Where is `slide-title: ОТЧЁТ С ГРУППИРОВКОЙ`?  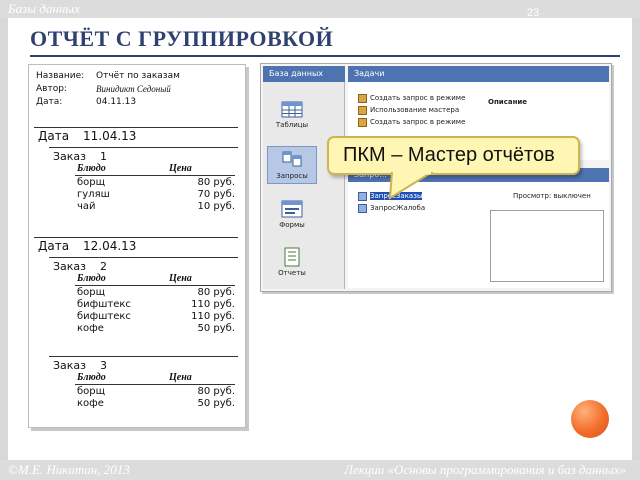 slide-title: ОТЧЁТ С ГРУППИРОВКОЙ is located at coordinates (182, 38).